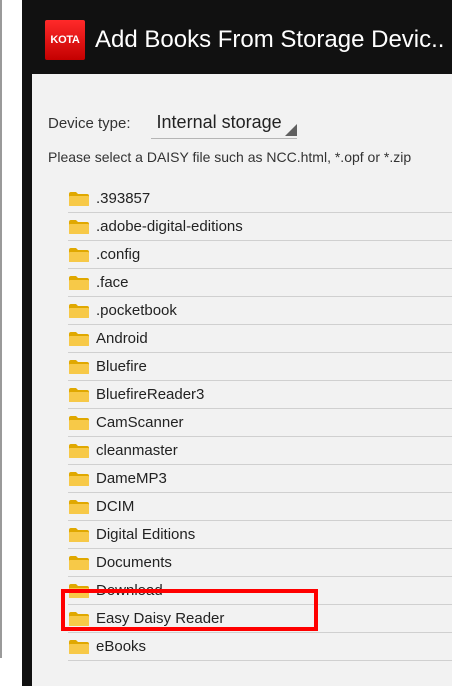  Describe the element at coordinates (150, 394) in the screenshot. I see `folder-name: BluefireReader3` at that location.